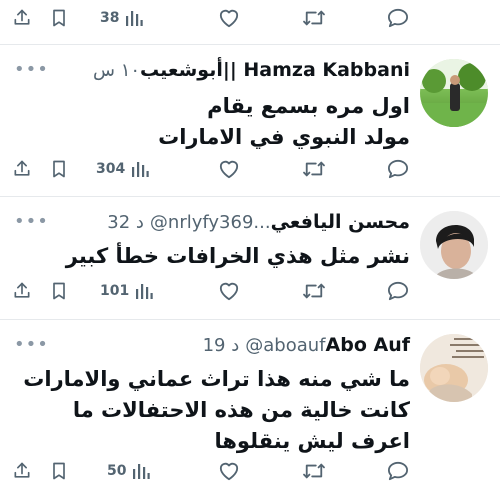  What do you see at coordinates (116, 70) in the screenshot?
I see `timestamp: ١٠ س` at bounding box center [116, 70].